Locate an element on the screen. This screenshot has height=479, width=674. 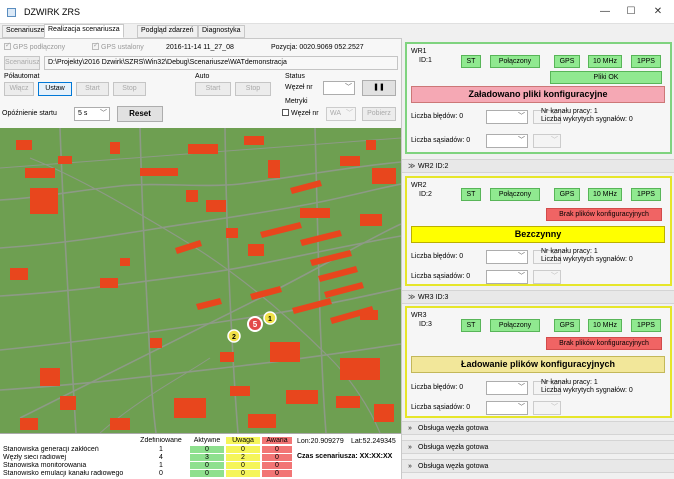
scenario-button: Scenariusz is located at coordinates (22, 63).